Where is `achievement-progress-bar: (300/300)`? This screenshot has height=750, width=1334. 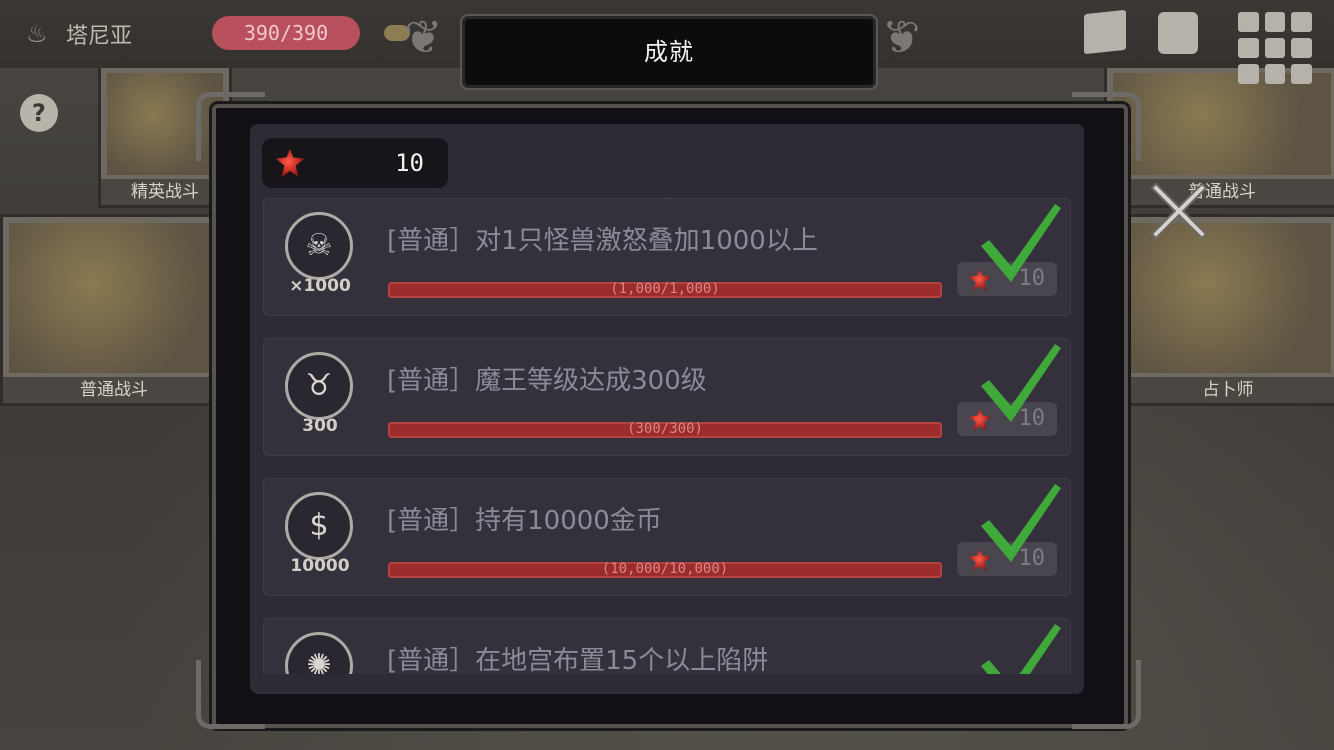 achievement-progress-bar: (300/300) is located at coordinates (665, 429).